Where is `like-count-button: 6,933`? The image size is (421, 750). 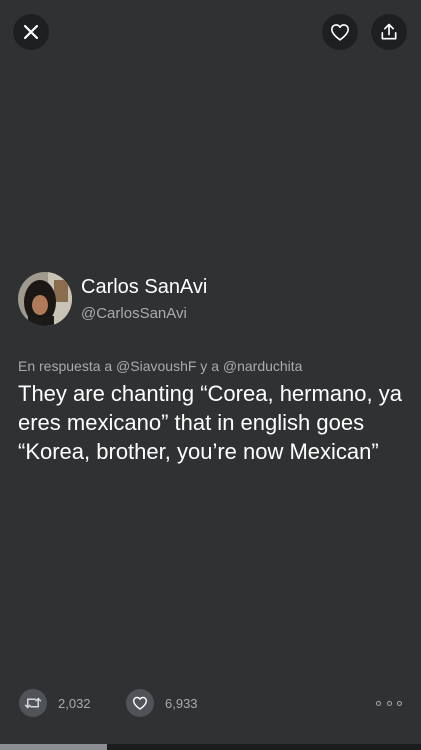 like-count-button: 6,933 is located at coordinates (162, 703).